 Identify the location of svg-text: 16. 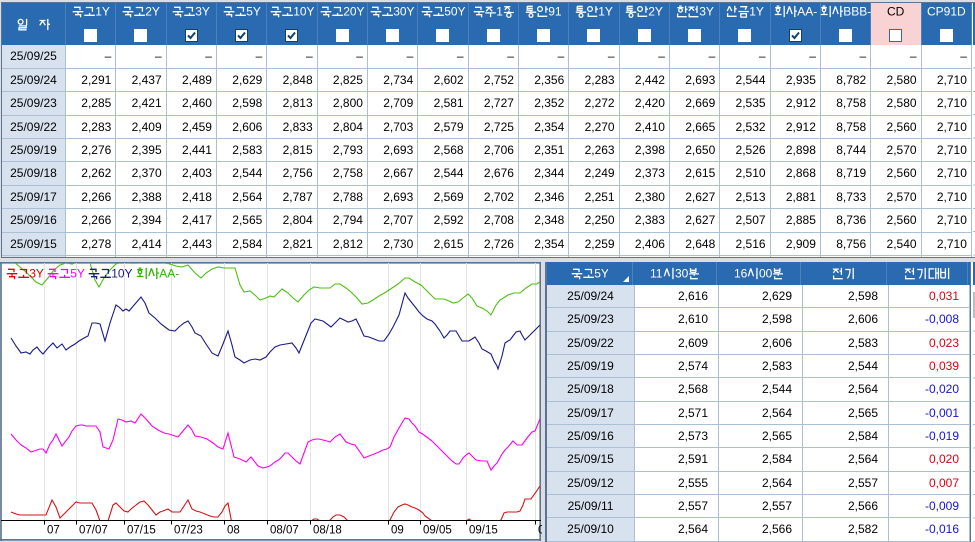
(741, 273).